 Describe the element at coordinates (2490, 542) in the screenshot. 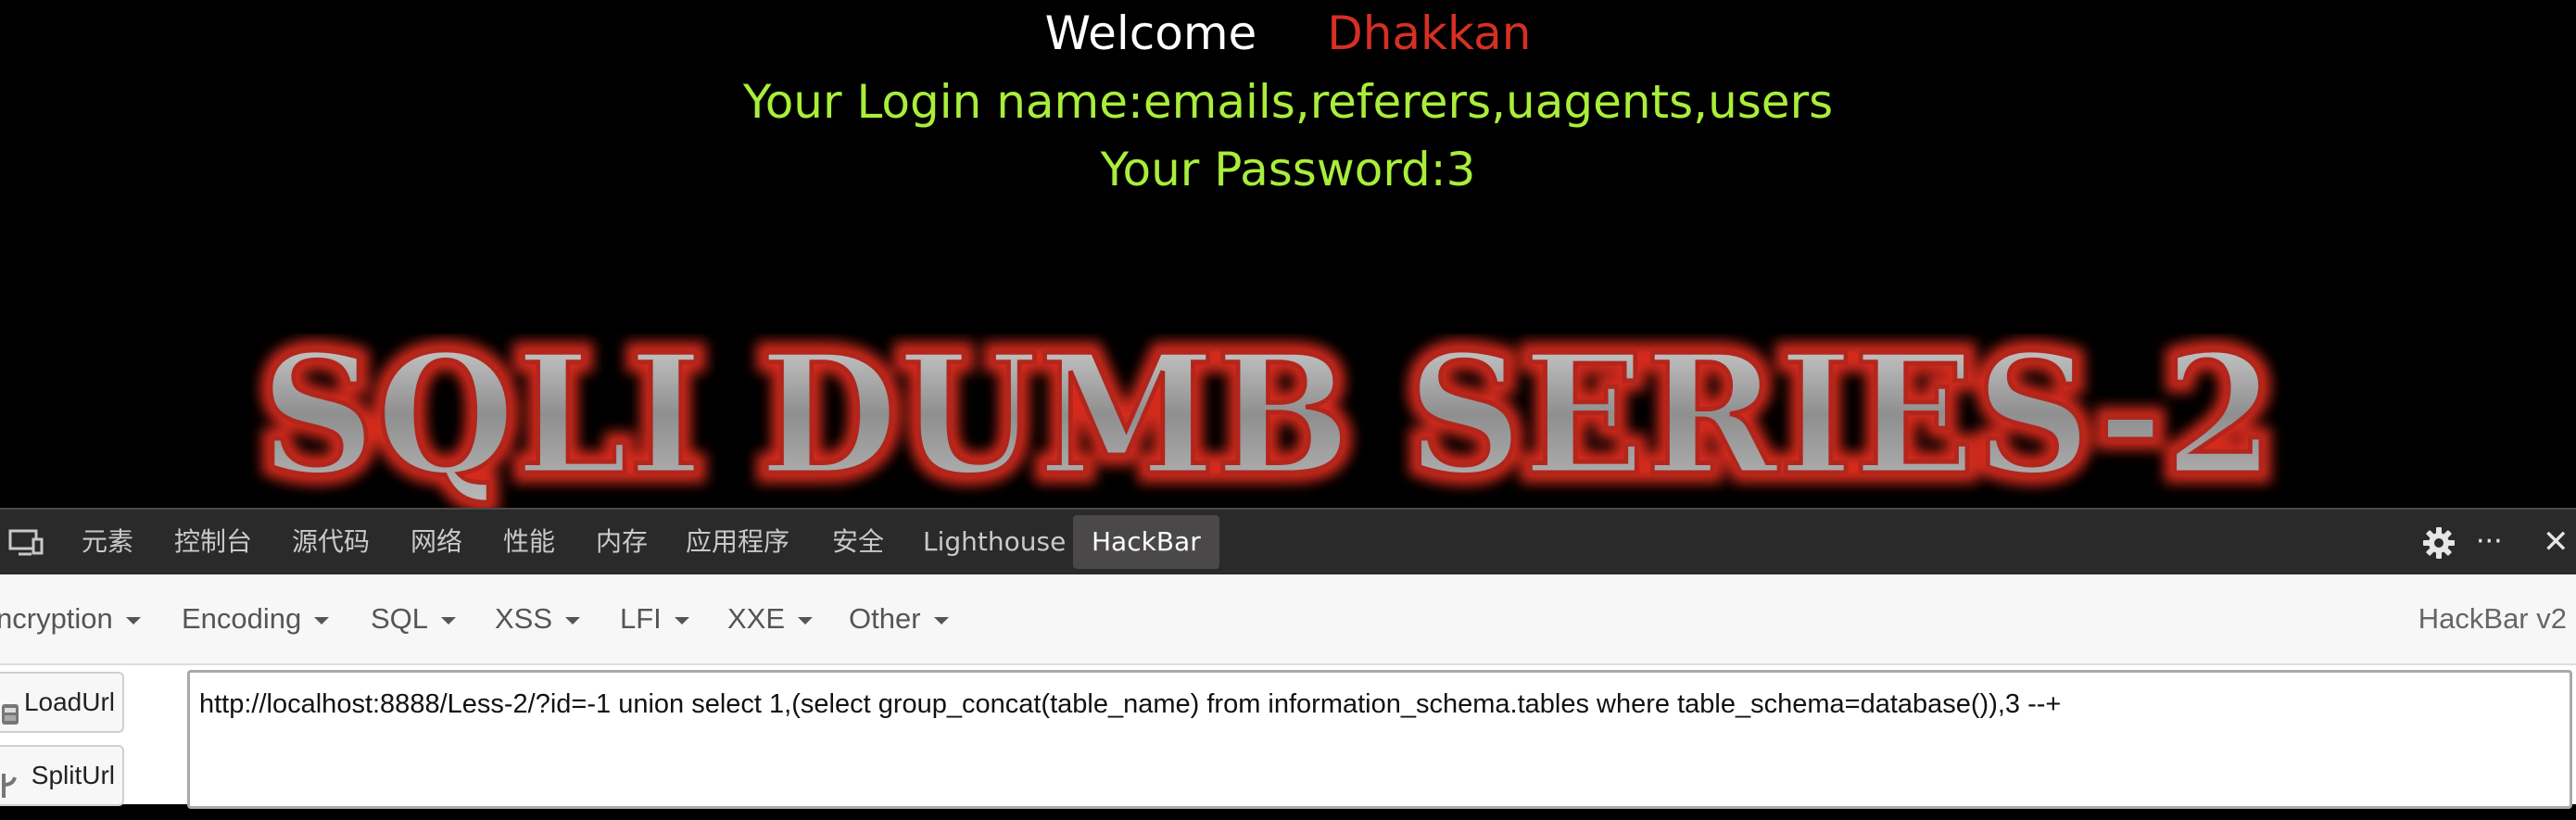

I see `more-icon: ···` at that location.